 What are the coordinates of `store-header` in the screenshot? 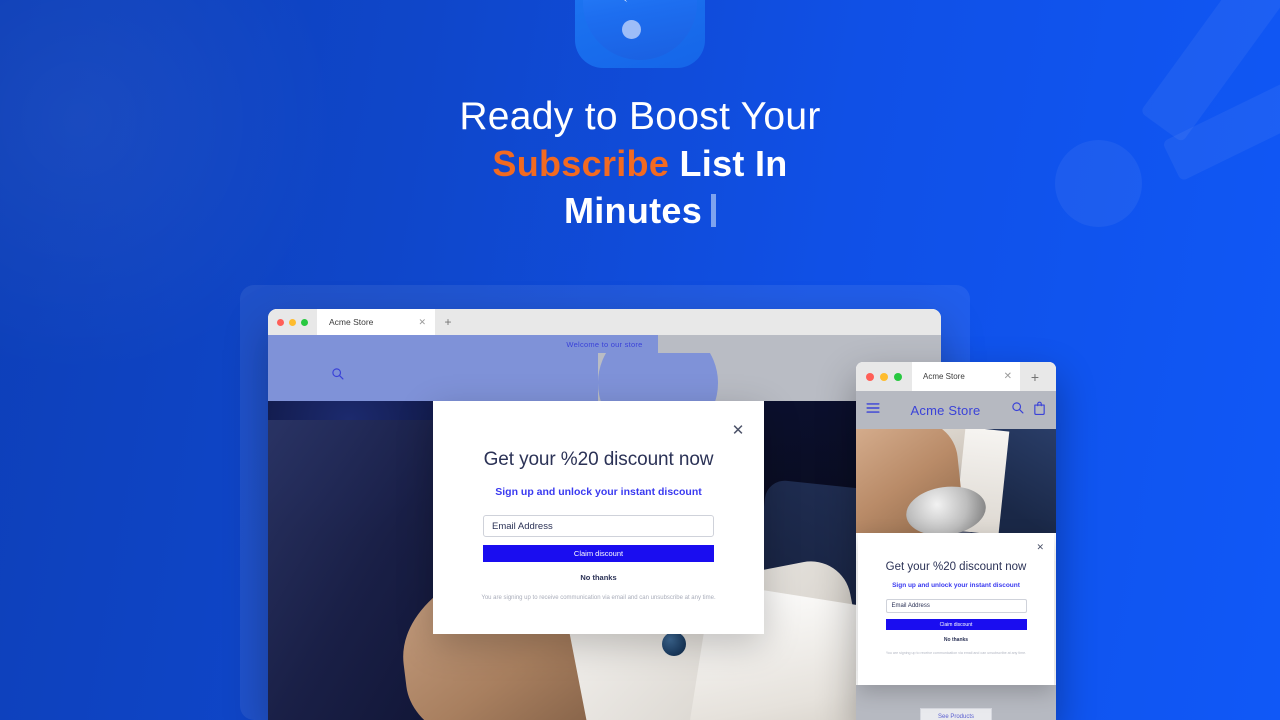 It's located at (604, 377).